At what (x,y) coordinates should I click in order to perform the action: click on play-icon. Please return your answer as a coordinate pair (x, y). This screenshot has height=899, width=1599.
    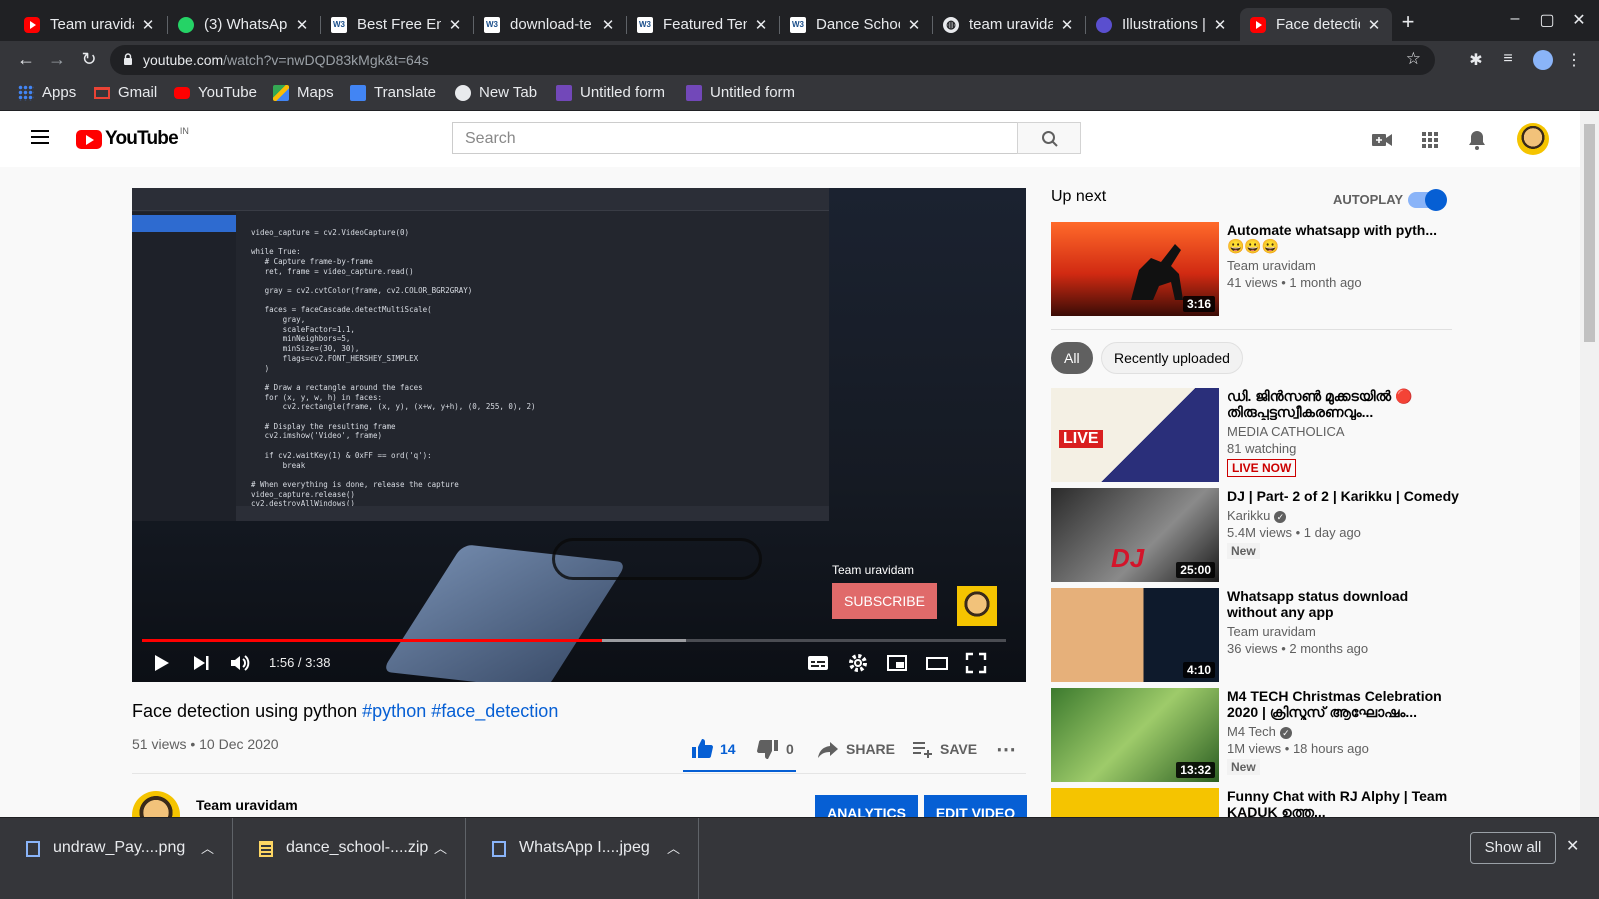
    Looking at the image, I should click on (161, 663).